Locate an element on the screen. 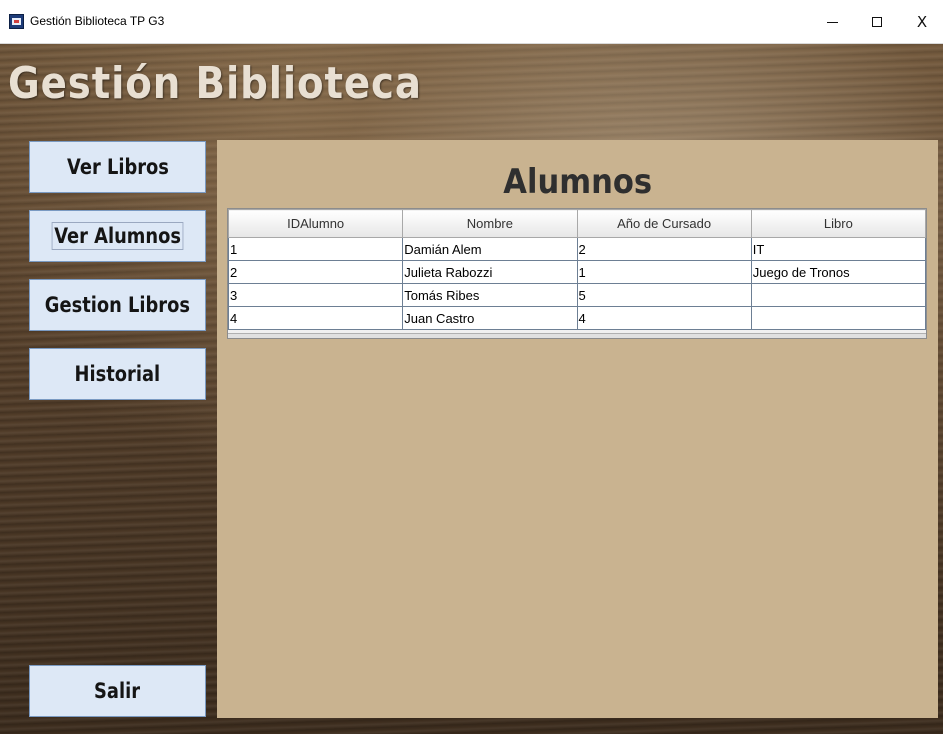 This screenshot has height=734, width=943. ver-alumnos-button: Ver Alumnos is located at coordinates (117, 236).